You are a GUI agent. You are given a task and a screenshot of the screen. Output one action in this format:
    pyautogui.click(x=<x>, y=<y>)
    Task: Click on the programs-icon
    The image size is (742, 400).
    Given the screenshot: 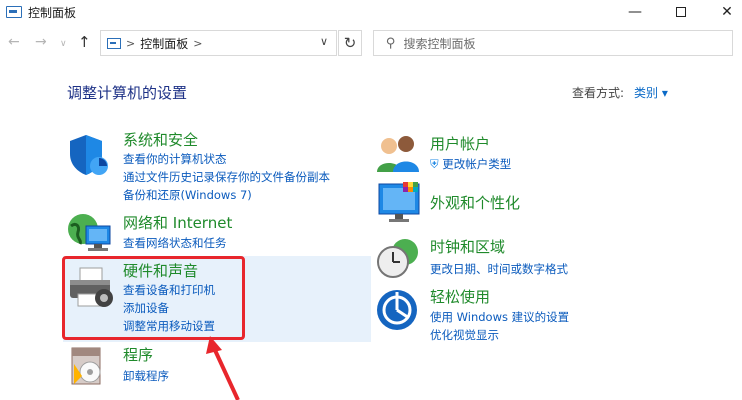 What is the action you would take?
    pyautogui.click(x=86, y=366)
    